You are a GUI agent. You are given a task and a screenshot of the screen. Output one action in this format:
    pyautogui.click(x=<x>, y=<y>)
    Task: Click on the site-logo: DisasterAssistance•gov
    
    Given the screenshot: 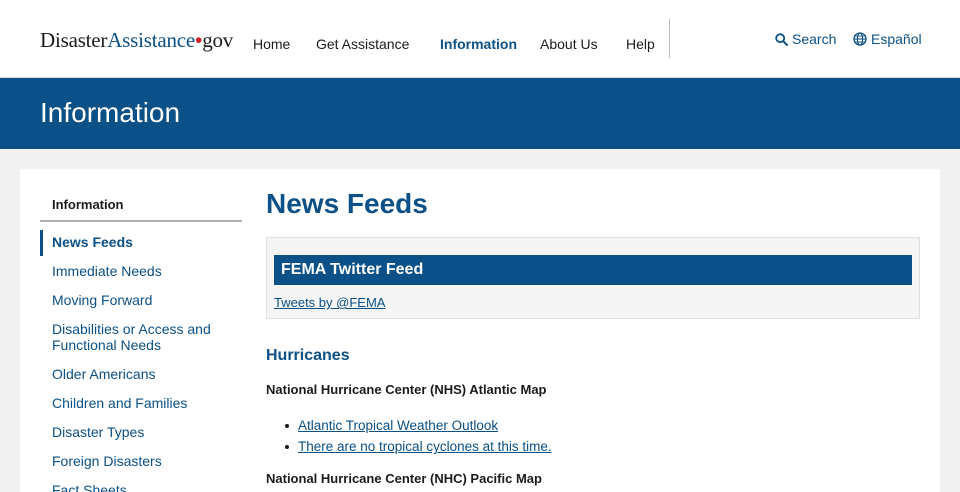 What is the action you would take?
    pyautogui.click(x=136, y=40)
    